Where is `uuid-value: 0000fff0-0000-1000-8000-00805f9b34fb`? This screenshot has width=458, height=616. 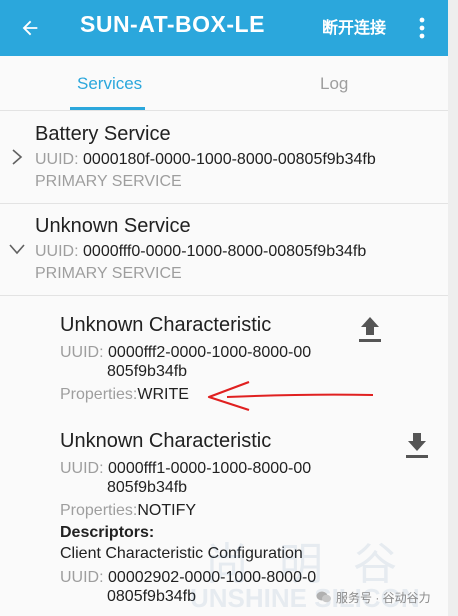
uuid-value: 0000fff0-0000-1000-8000-00805f9b34fb is located at coordinates (225, 251).